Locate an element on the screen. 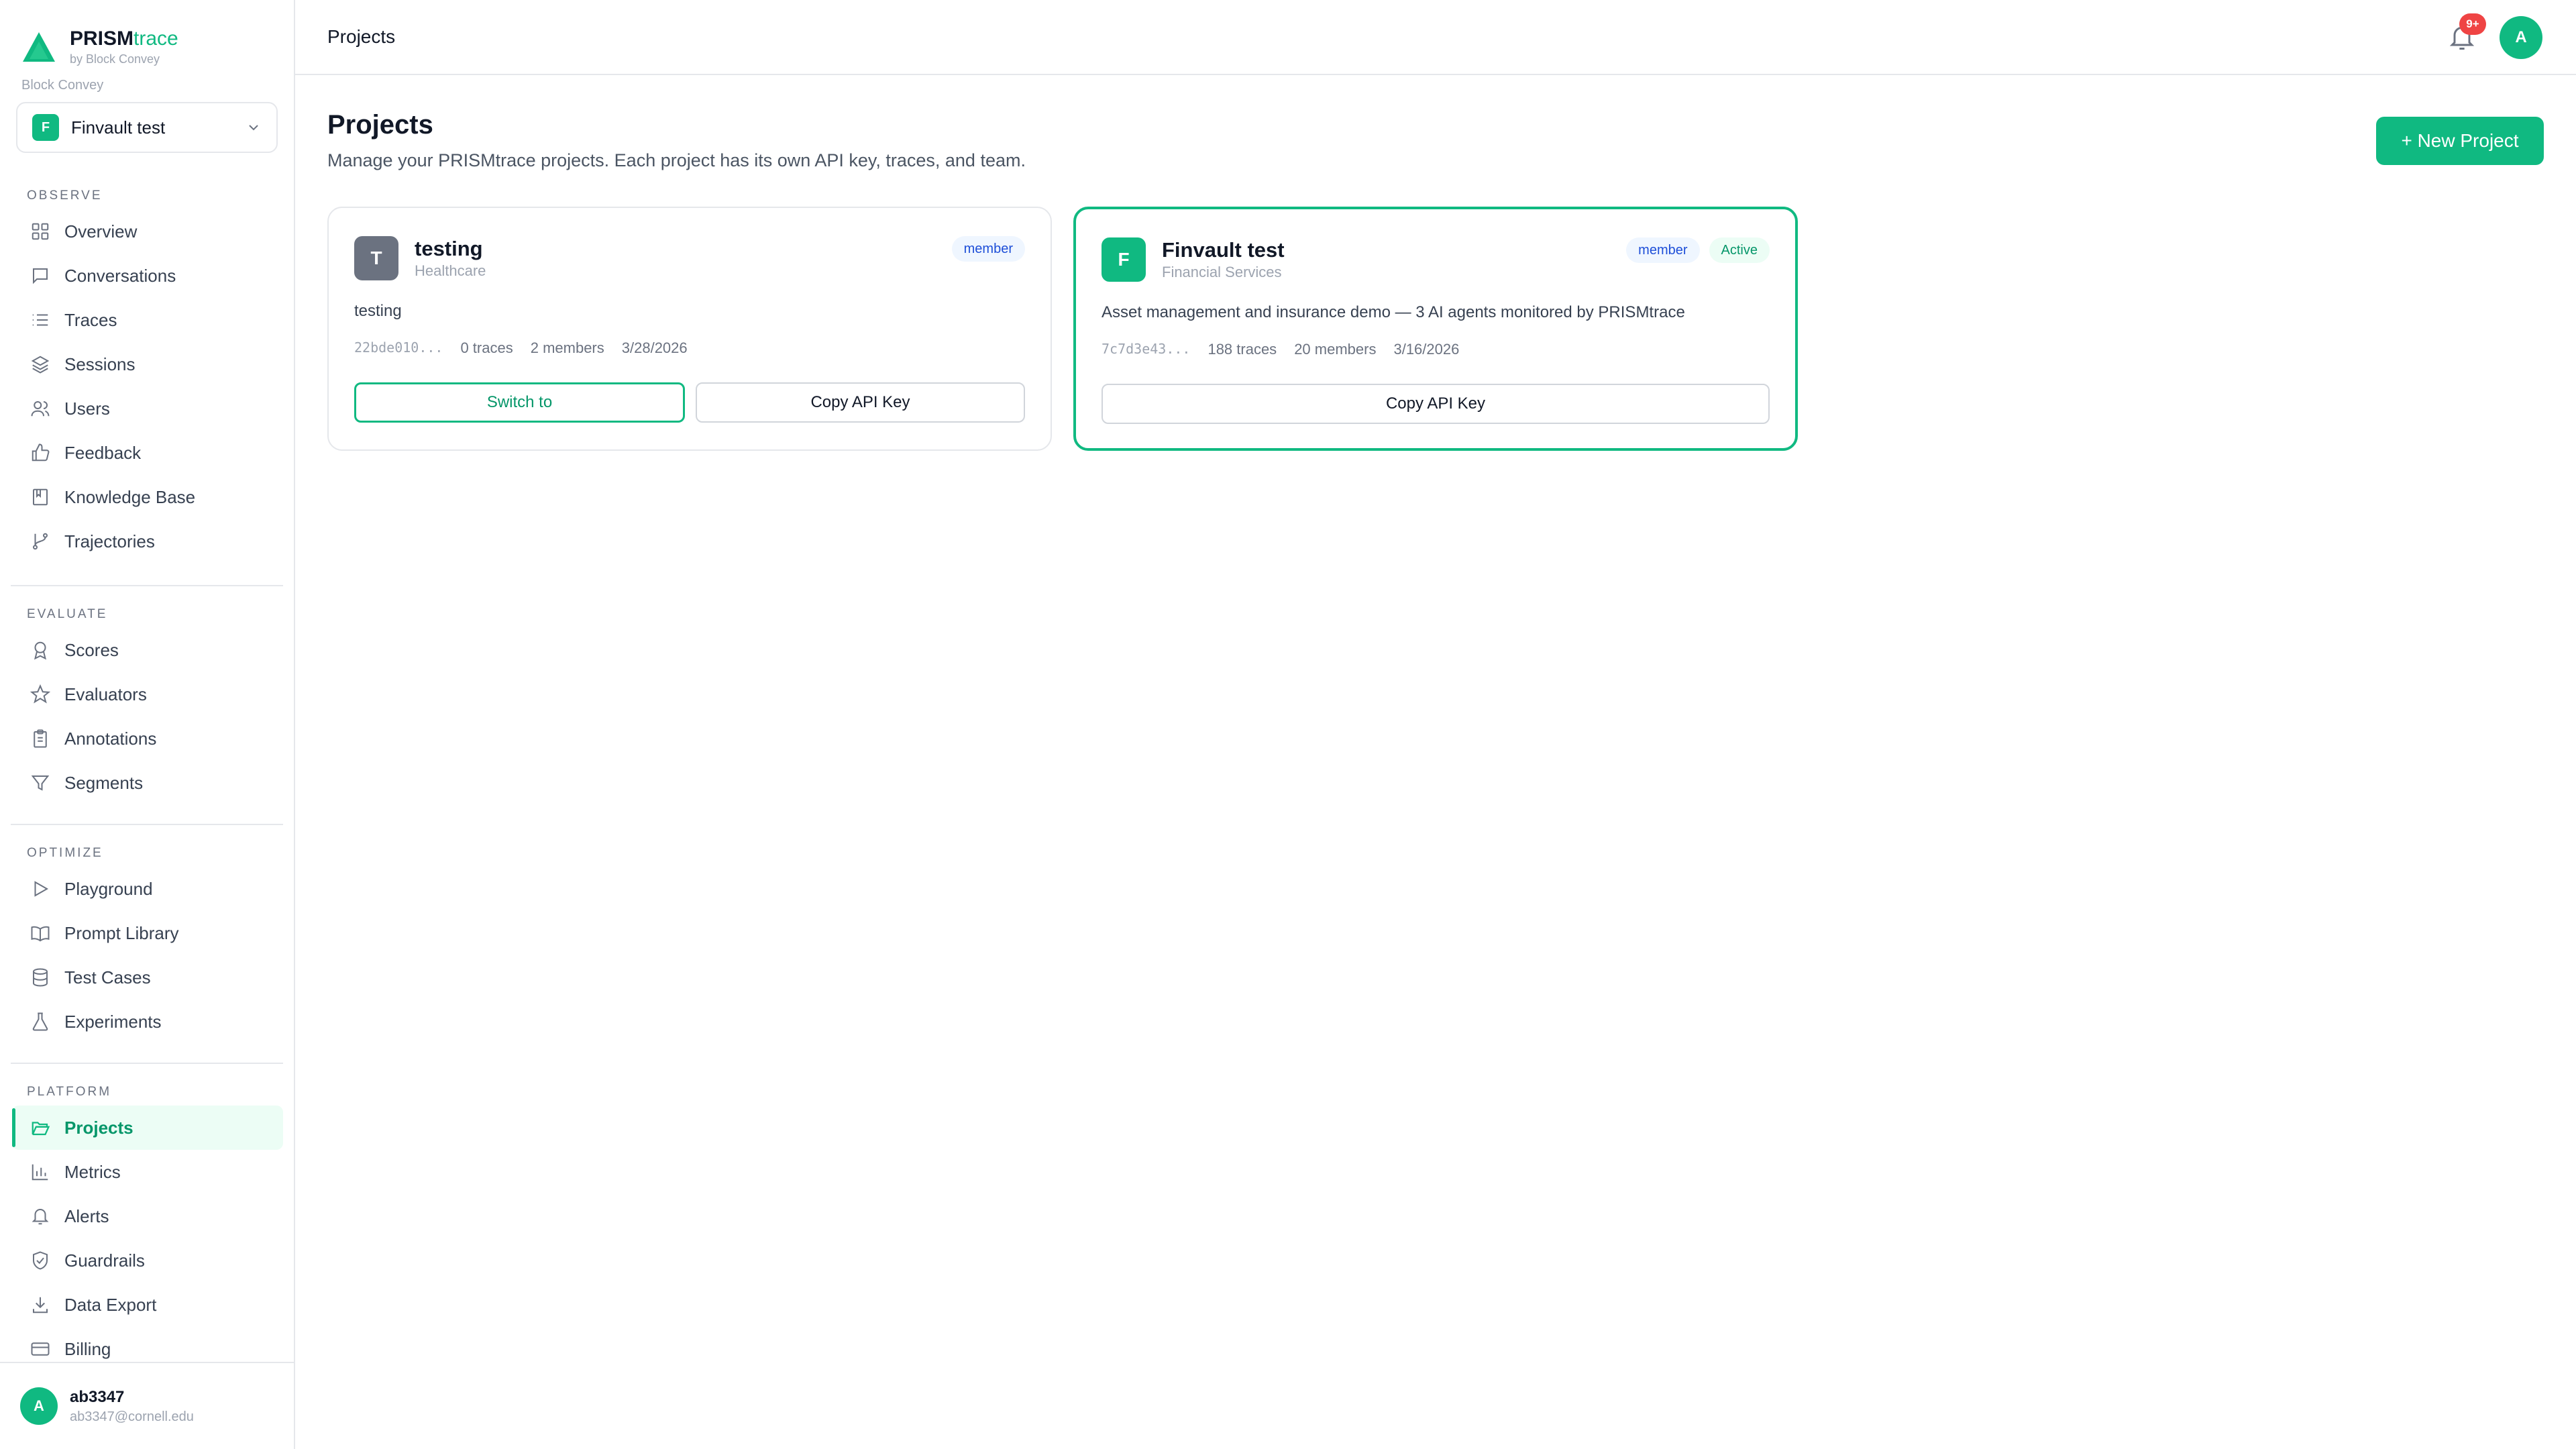 The height and width of the screenshot is (1449, 2576). nav-item-evaluators: Evaluators is located at coordinates (147, 694).